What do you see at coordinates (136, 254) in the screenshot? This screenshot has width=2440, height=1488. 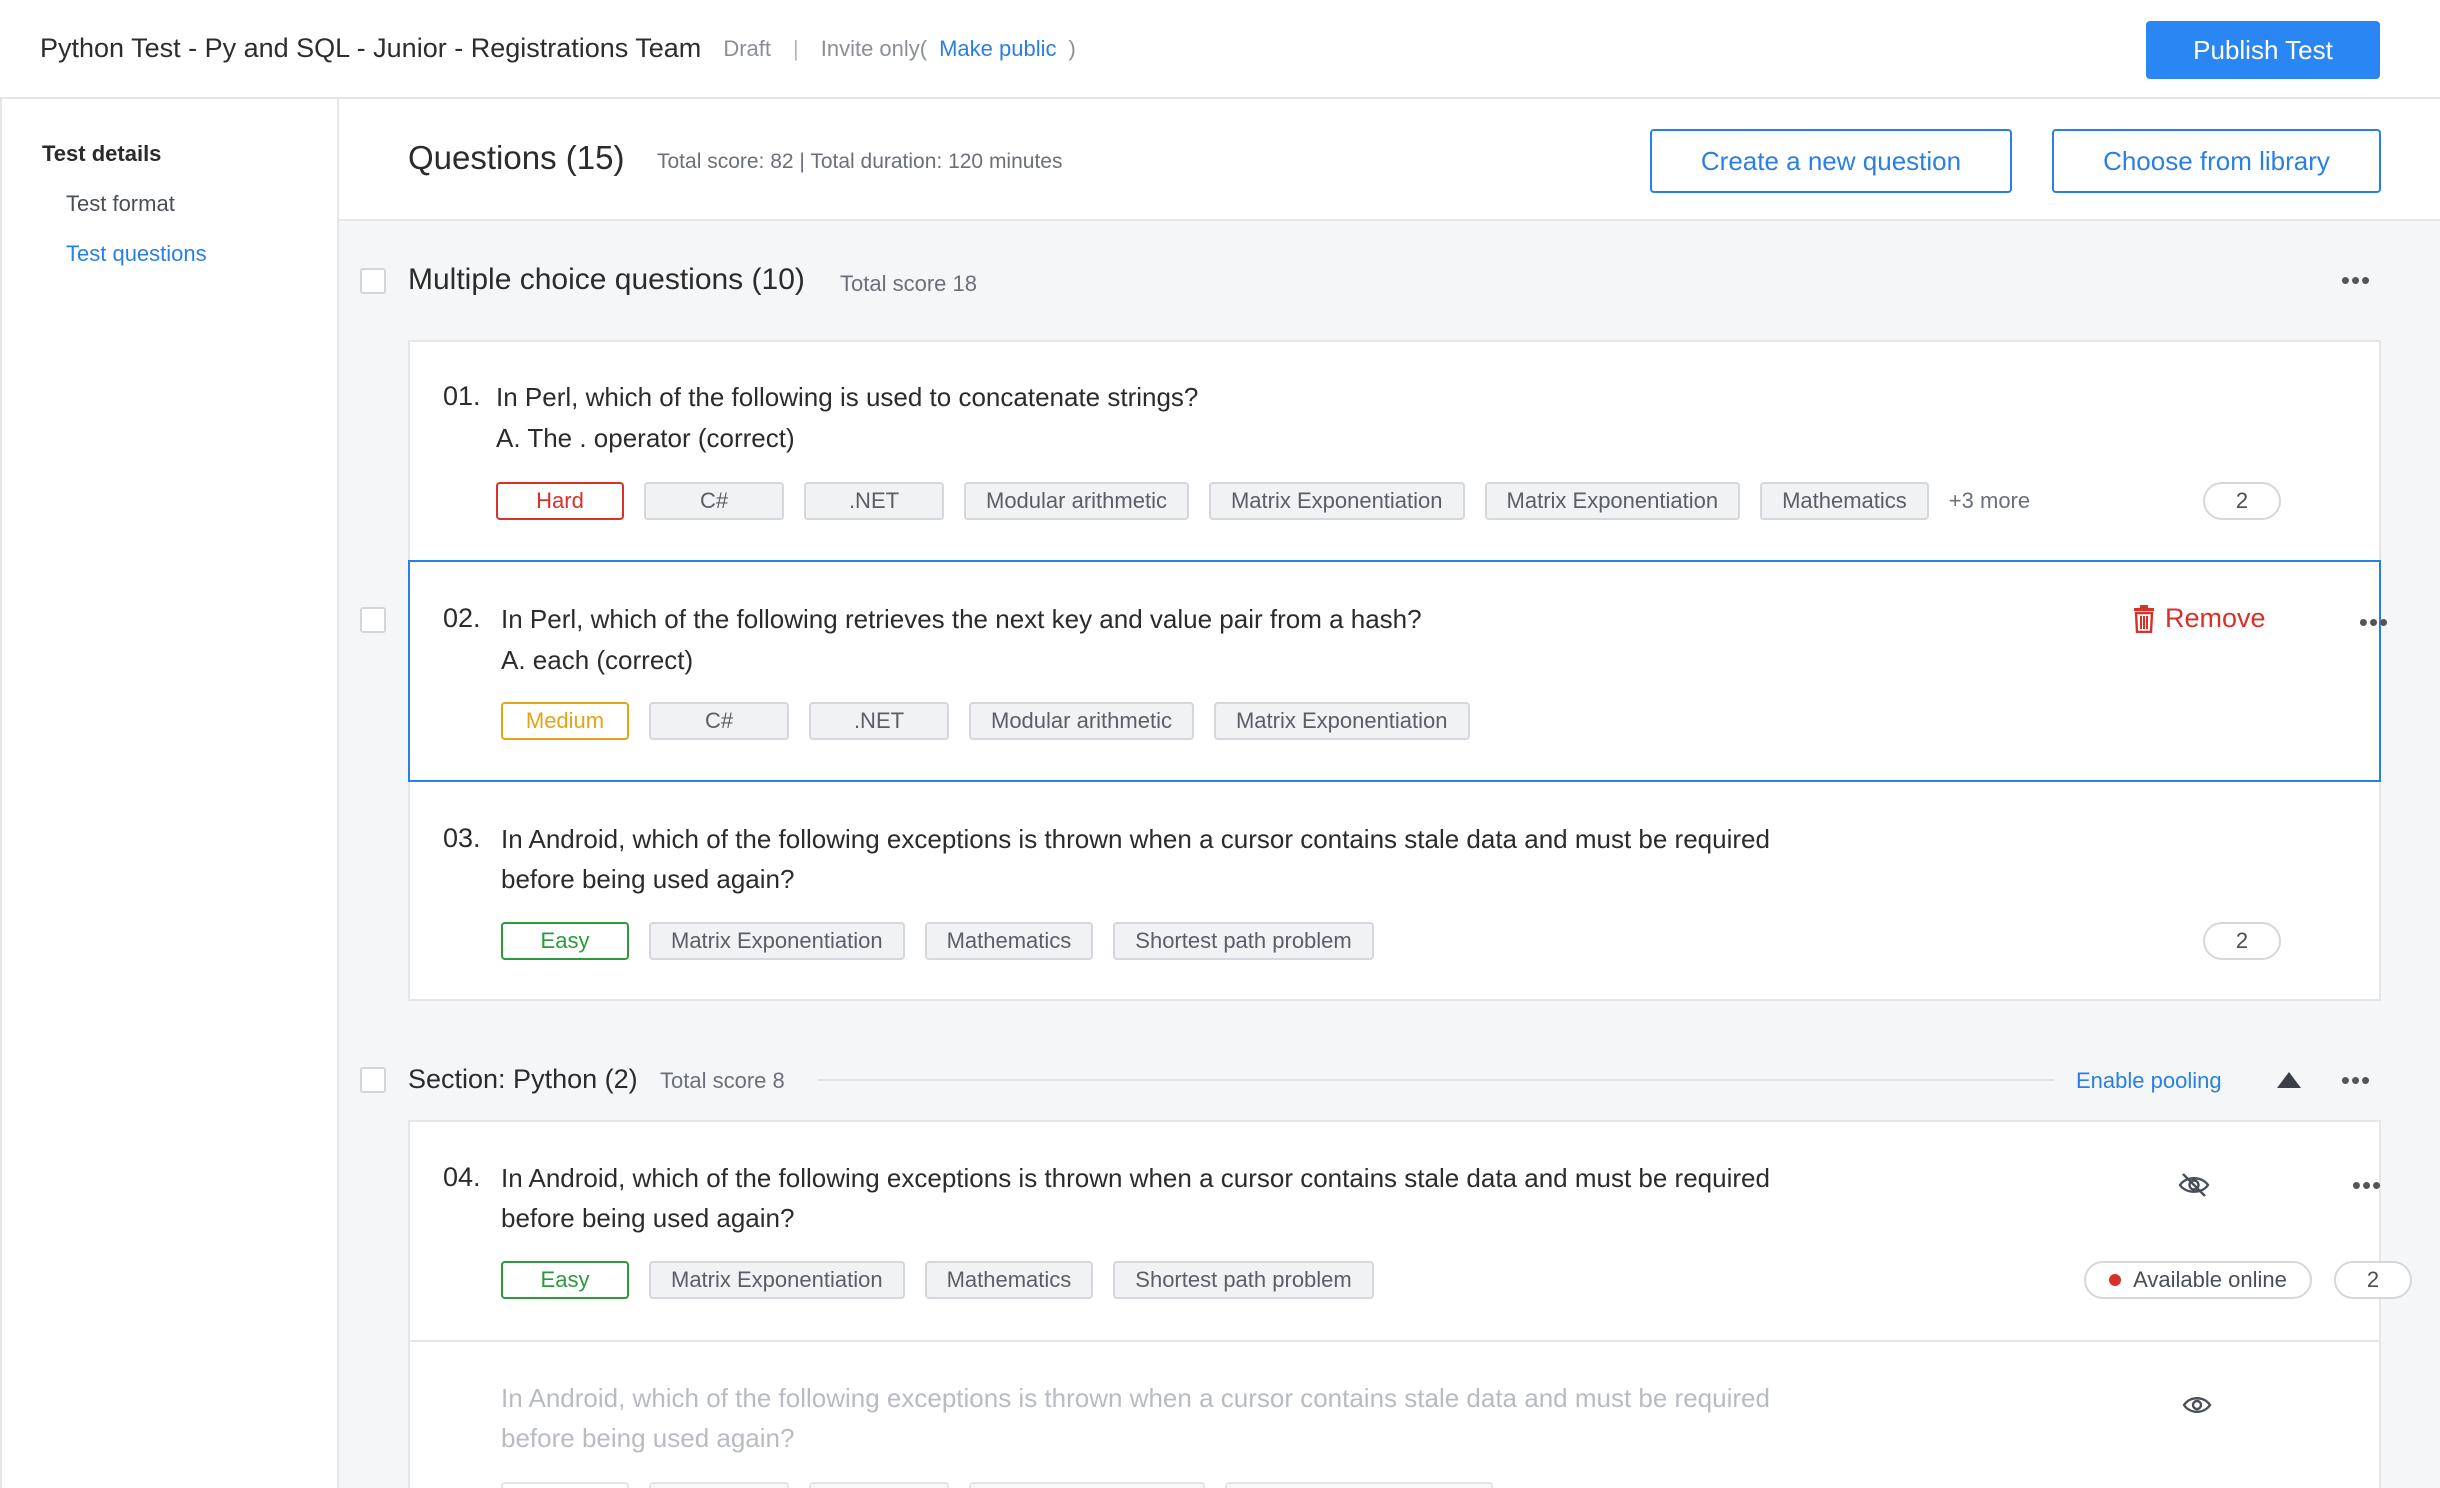 I see `sidebar-item-test-questions: Test questions` at bounding box center [136, 254].